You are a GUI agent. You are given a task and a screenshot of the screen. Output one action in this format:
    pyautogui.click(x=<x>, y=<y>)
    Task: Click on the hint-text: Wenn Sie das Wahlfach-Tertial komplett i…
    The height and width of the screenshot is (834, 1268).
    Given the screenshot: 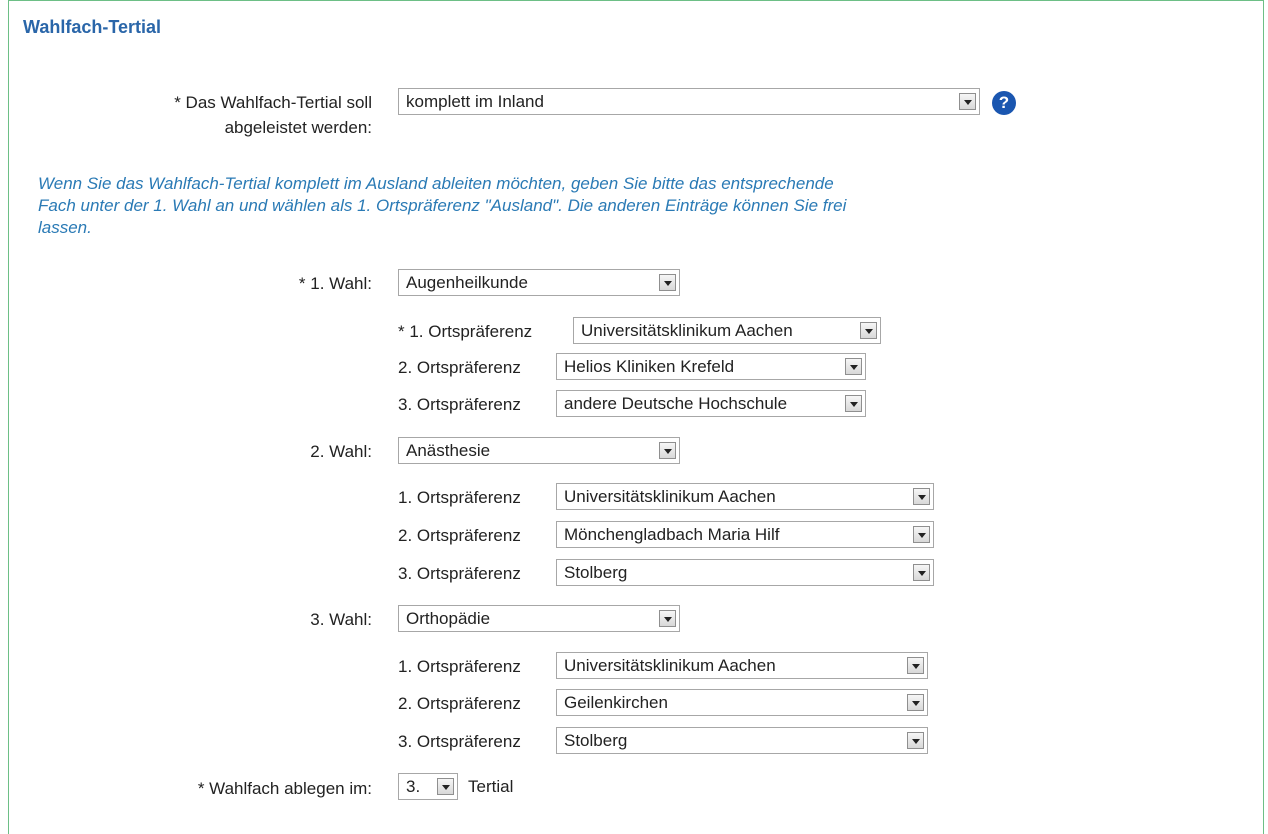 What is the action you would take?
    pyautogui.click(x=442, y=205)
    